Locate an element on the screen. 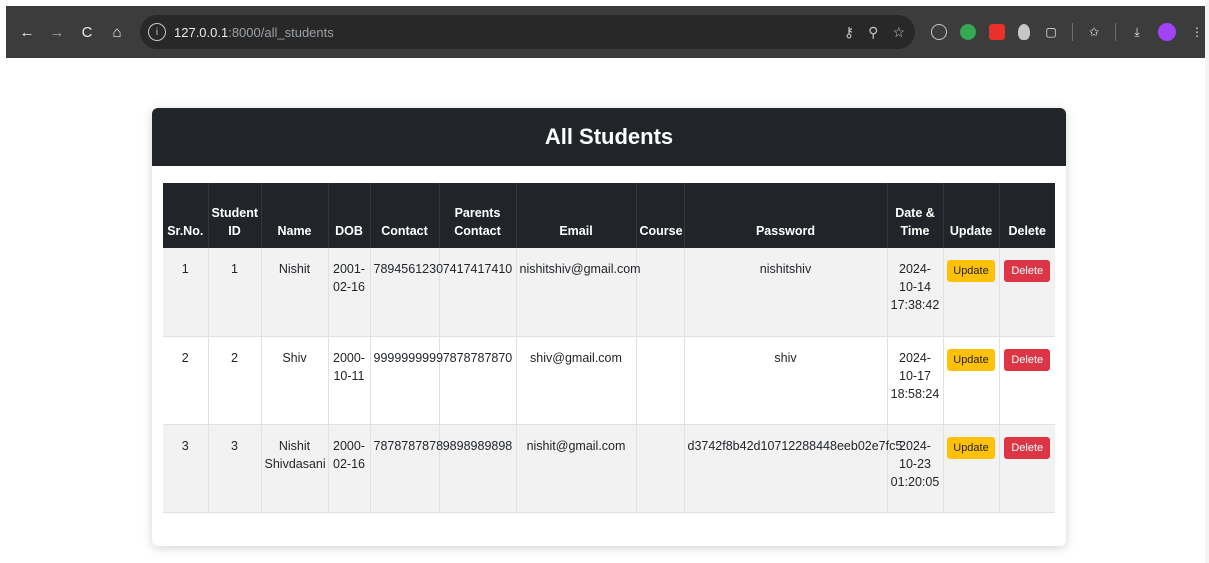 Image resolution: width=1209 pixels, height=563 pixels. cell-student-id: 2 is located at coordinates (234, 380).